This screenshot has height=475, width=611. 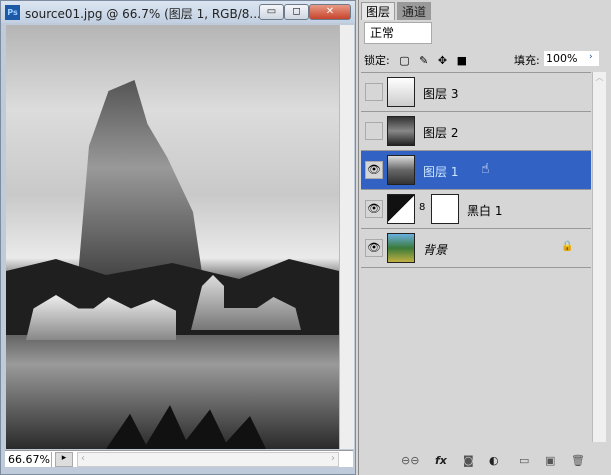 I want to click on mask-thumbnail, so click(x=445, y=209).